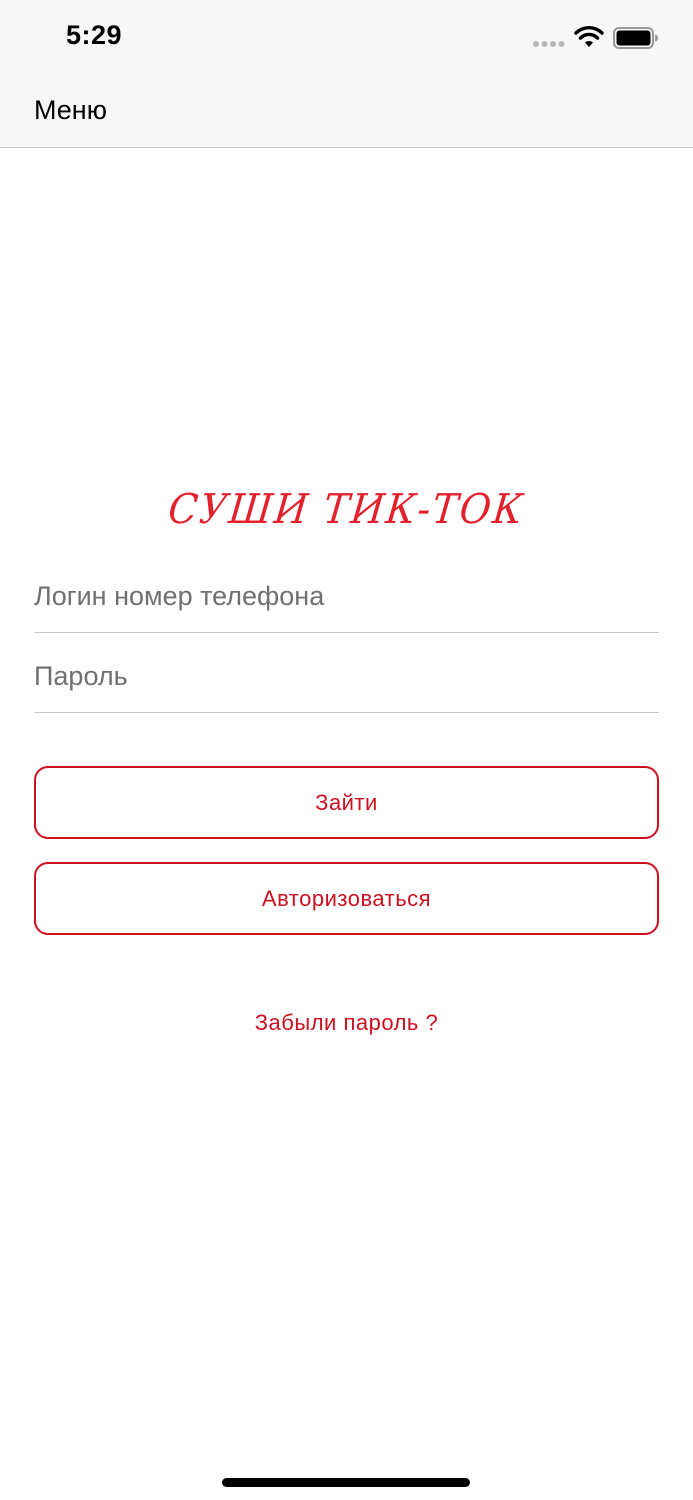 The image size is (693, 1500). I want to click on wifi-icon, so click(589, 36).